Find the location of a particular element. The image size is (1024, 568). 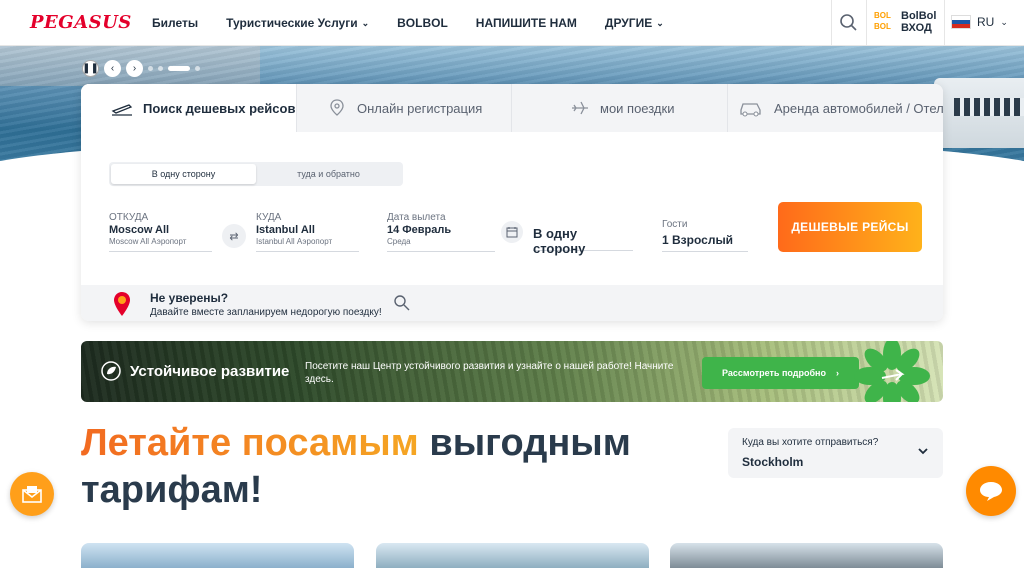

language-selector: RU ⌄ is located at coordinates (979, 22).